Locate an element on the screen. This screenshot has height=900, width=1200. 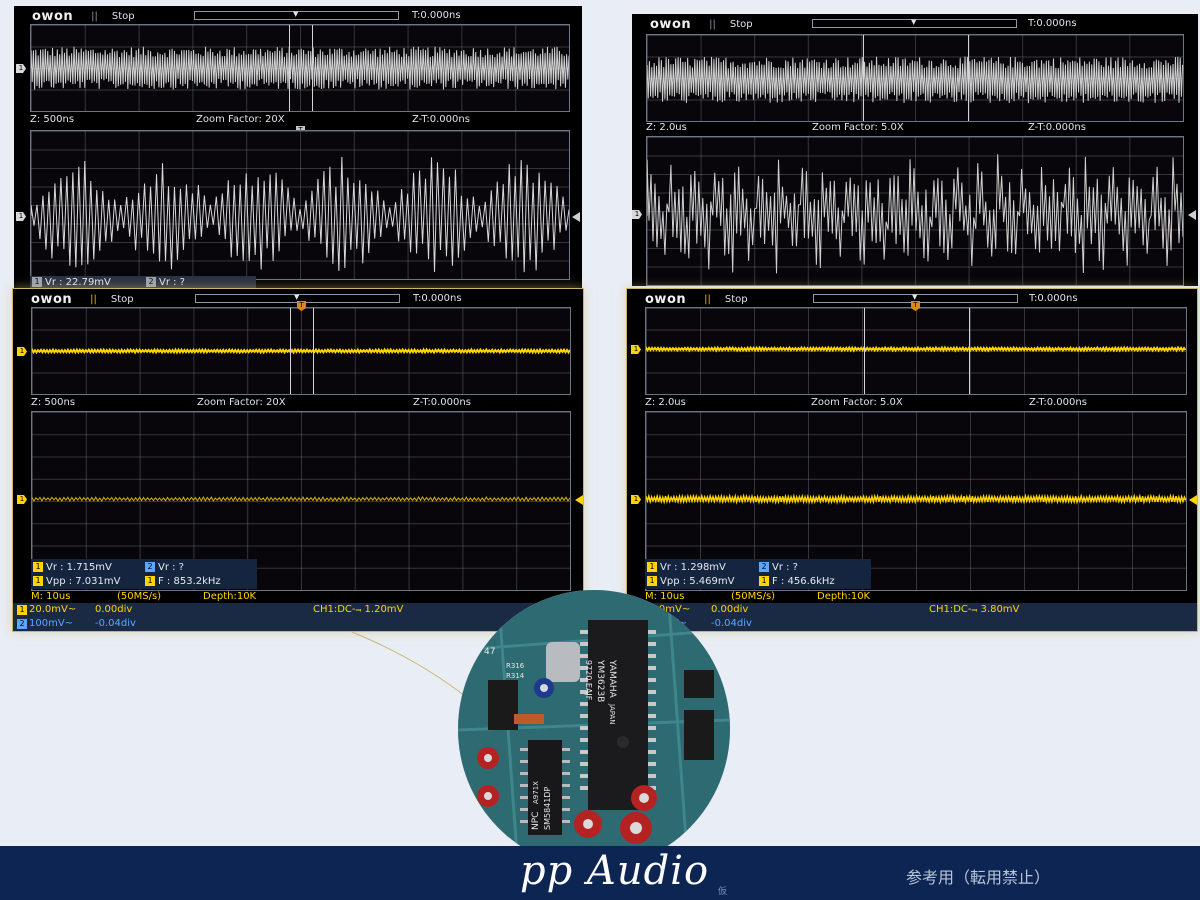
measurement-panel: 1 Vr : 22.79mV 2 Vr : ? is located at coordinates (143, 282).